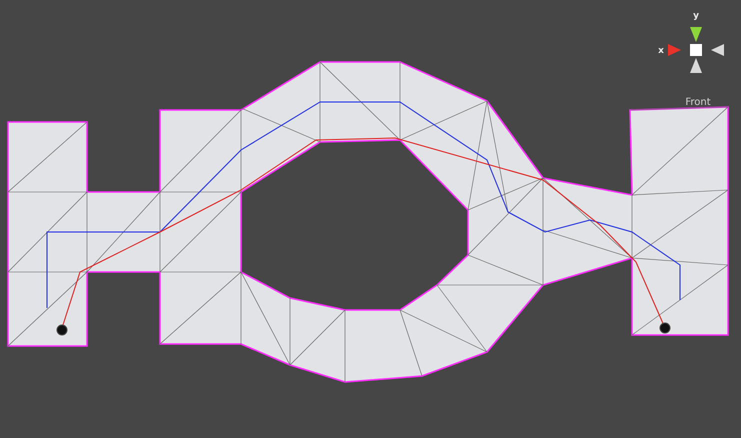 This screenshot has width=741, height=438. What do you see at coordinates (661, 51) in the screenshot?
I see `axis-label: x` at bounding box center [661, 51].